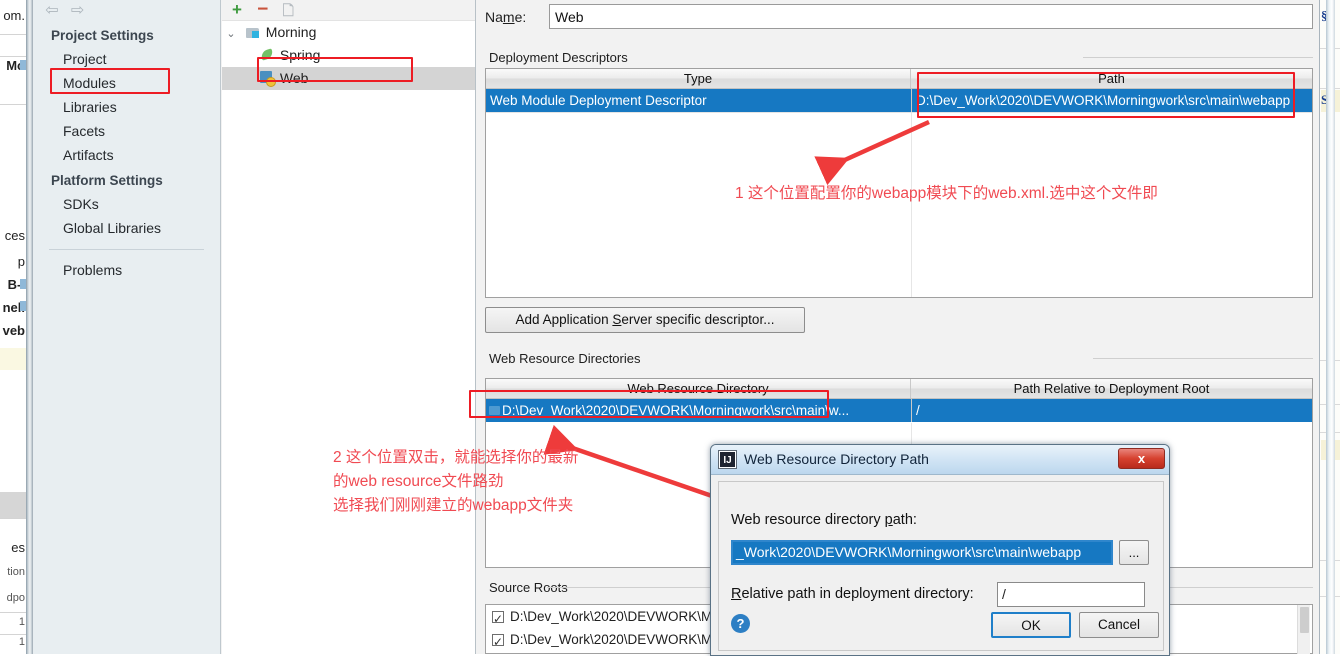 The height and width of the screenshot is (656, 1340). I want to click on add-web-resource-button: +, so click(1318, 392).